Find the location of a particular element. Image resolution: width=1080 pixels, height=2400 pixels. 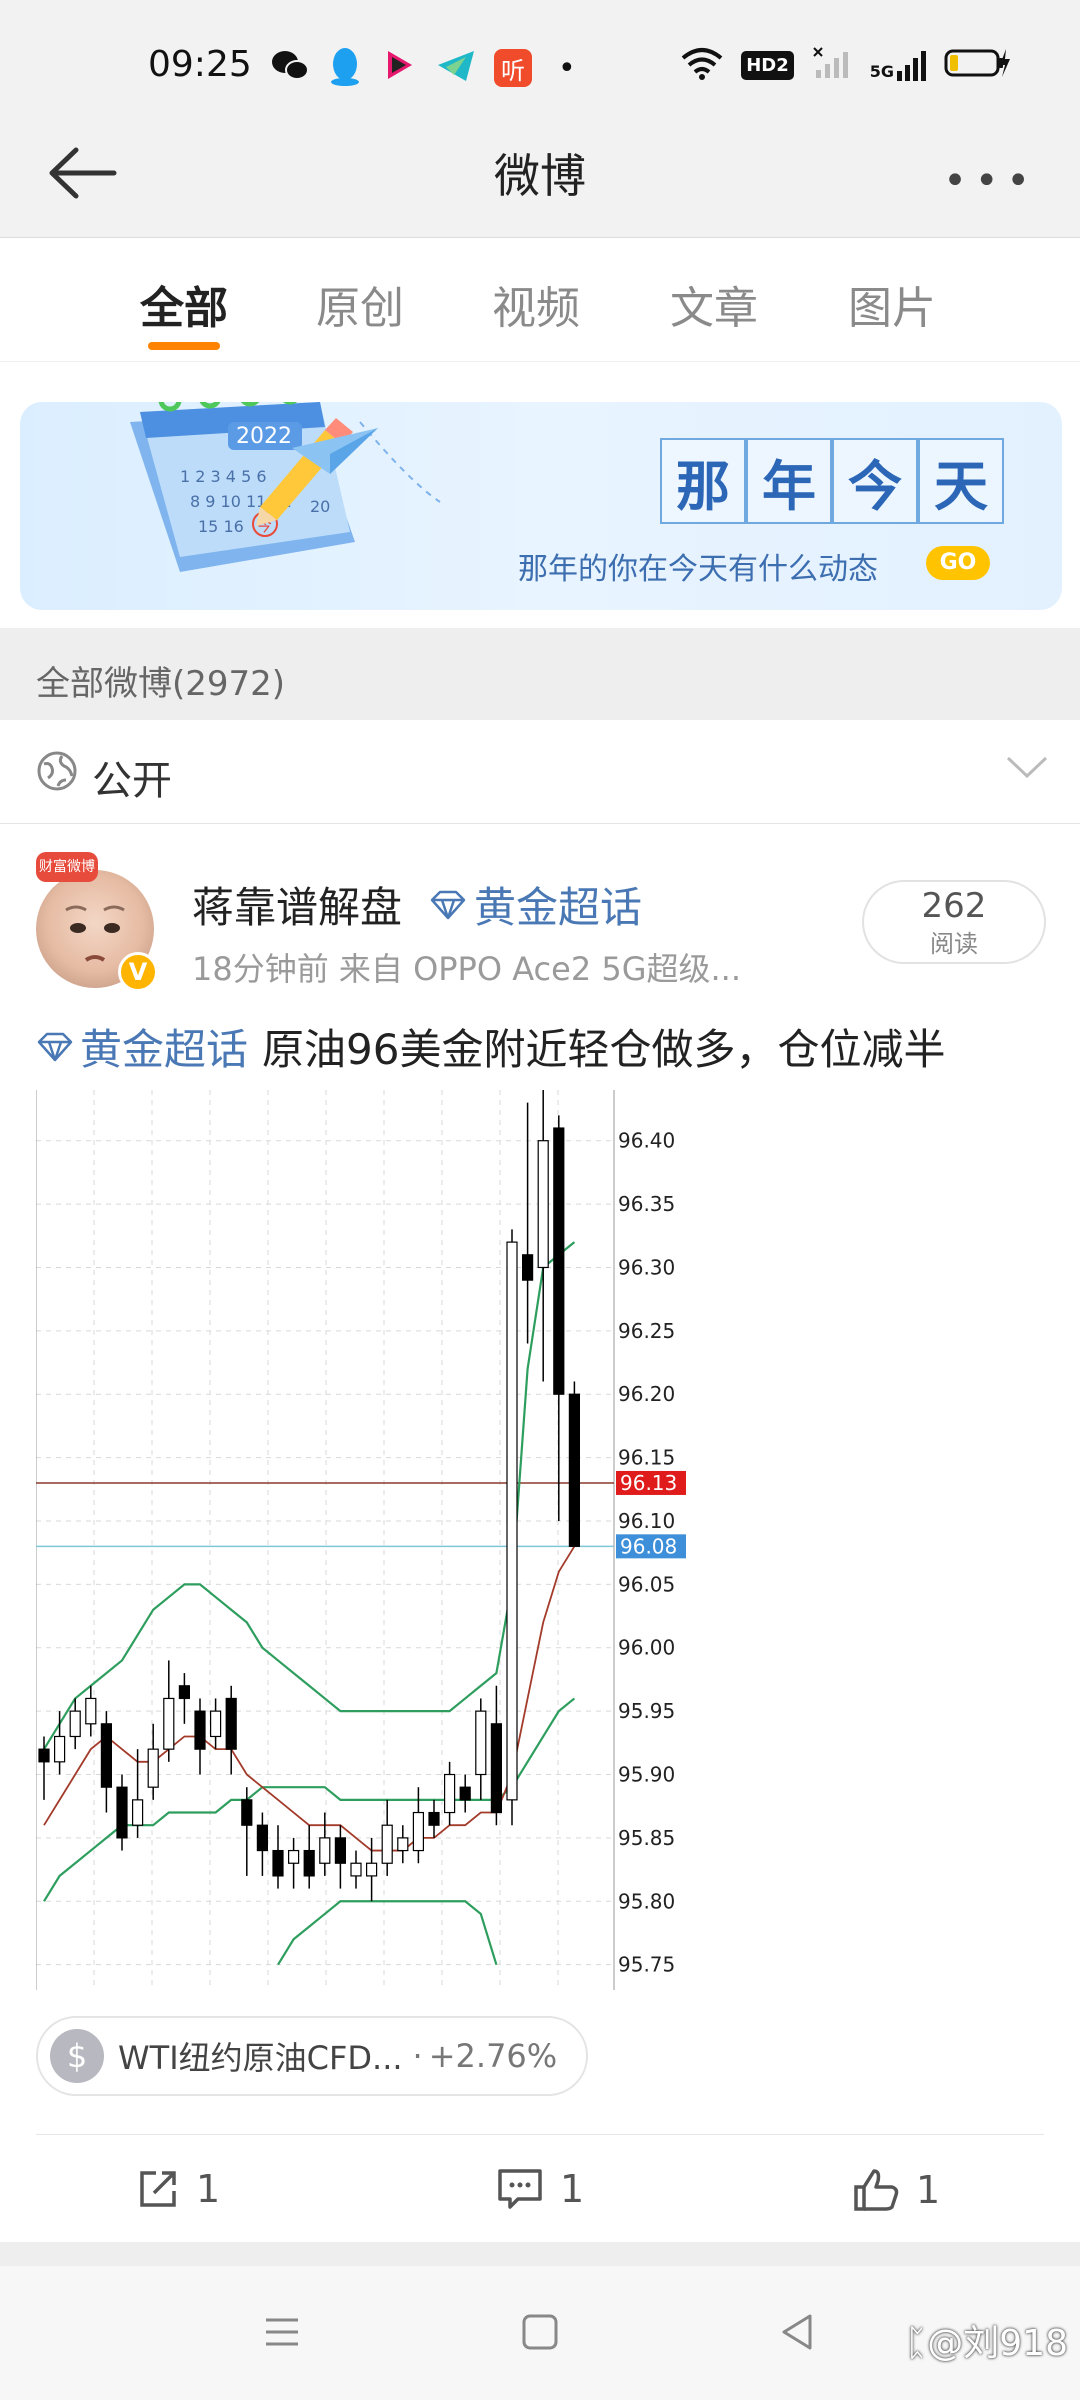

post-text: 黄金超话 原油96美金附近轻仓做多，仓位减半 is located at coordinates (490, 1046).